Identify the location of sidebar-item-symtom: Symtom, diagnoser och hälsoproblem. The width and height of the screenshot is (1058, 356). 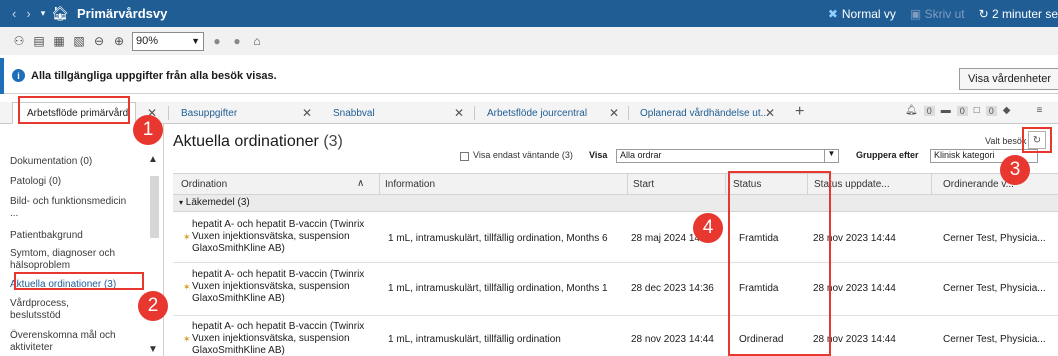
(75, 260).